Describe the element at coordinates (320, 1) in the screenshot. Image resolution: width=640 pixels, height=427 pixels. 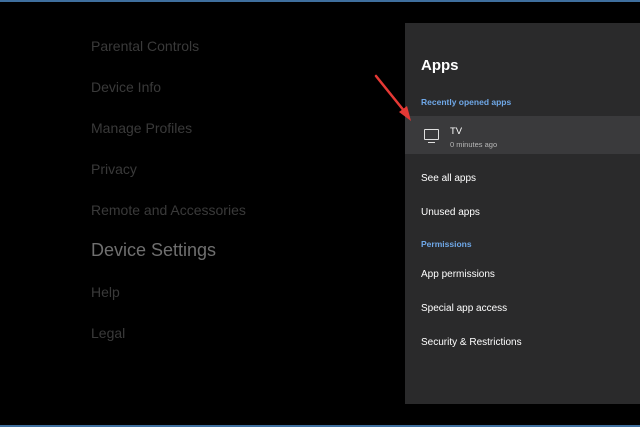
I see `top-border` at that location.